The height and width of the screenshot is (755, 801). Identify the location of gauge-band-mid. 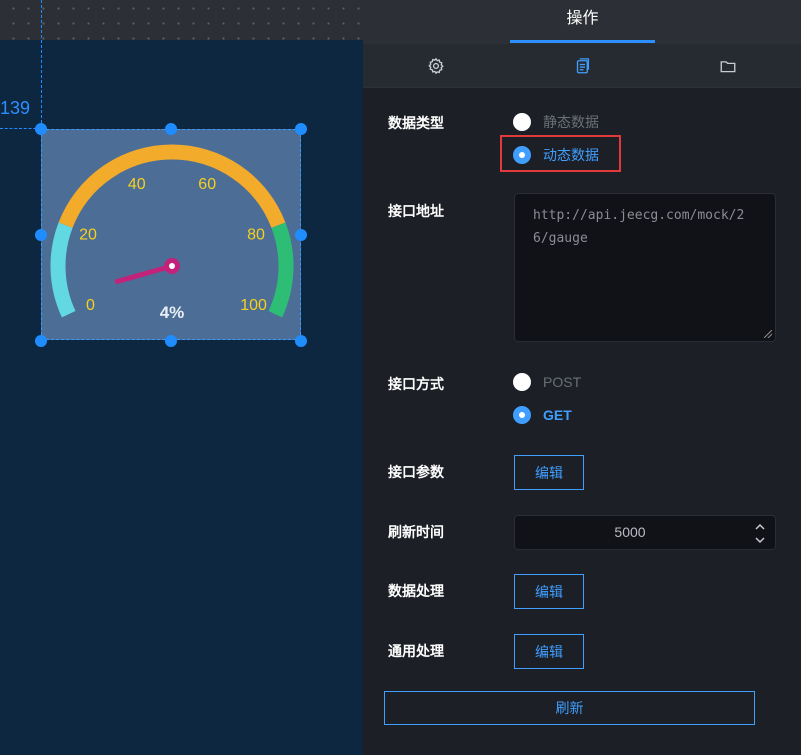
(172, 186).